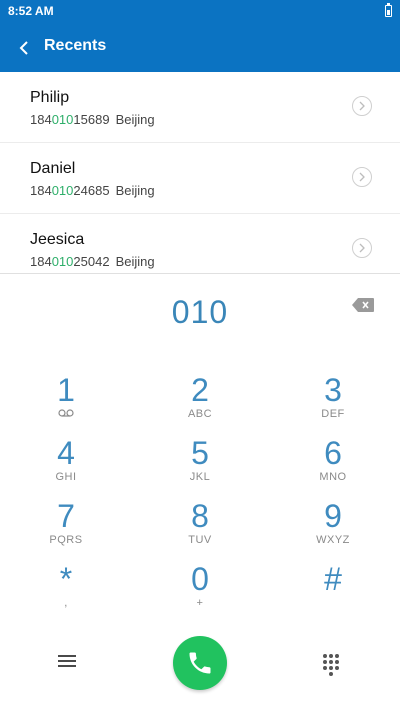 This screenshot has height=711, width=400. I want to click on key-letters: DEF, so click(333, 414).